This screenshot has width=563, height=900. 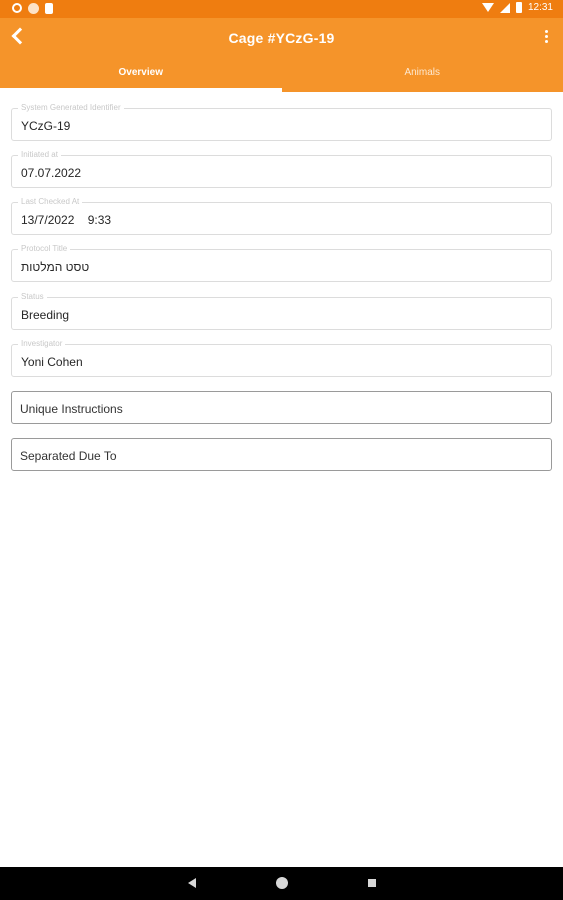 What do you see at coordinates (45, 315) in the screenshot?
I see `field-value: Breeding` at bounding box center [45, 315].